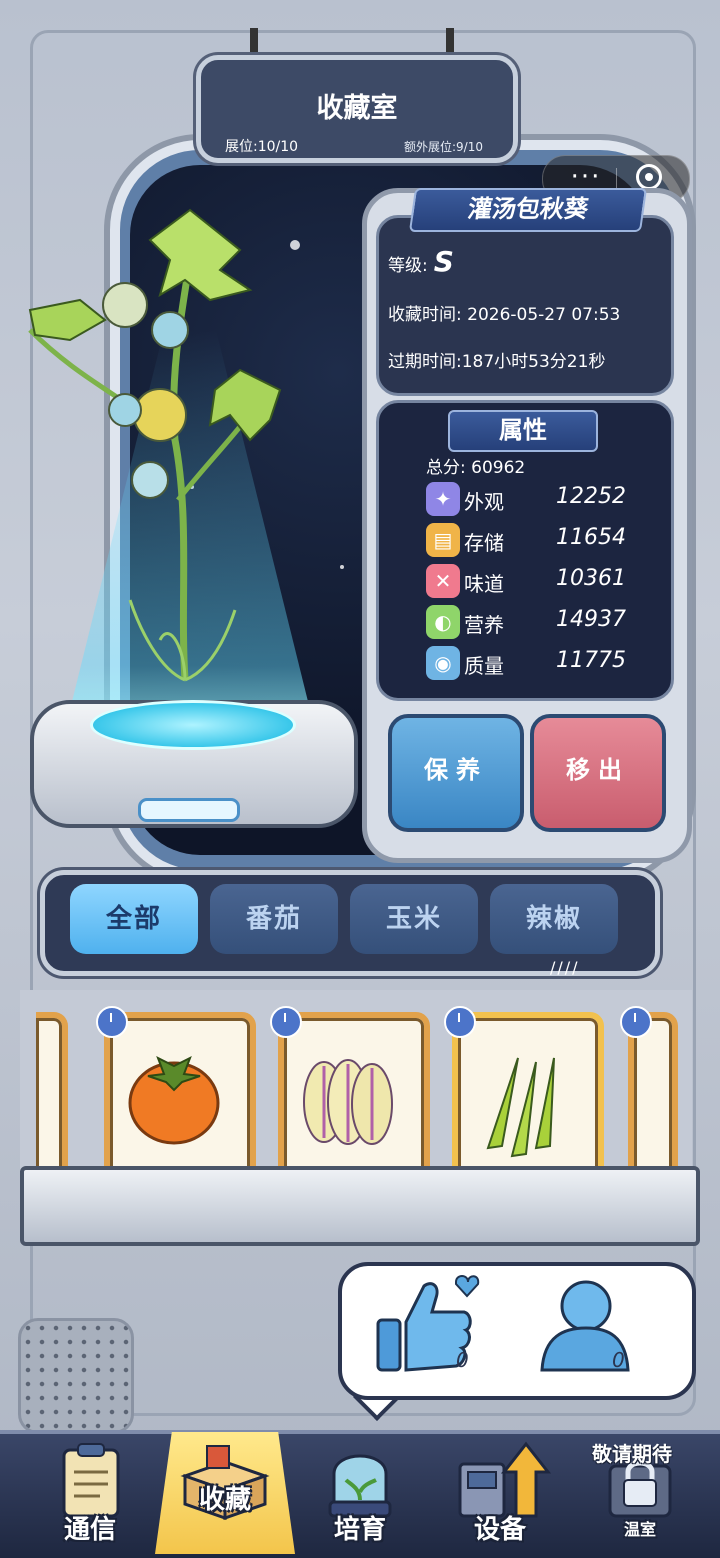 This screenshot has width=720, height=1558. I want to click on nav-label: 培育, so click(359, 1530).